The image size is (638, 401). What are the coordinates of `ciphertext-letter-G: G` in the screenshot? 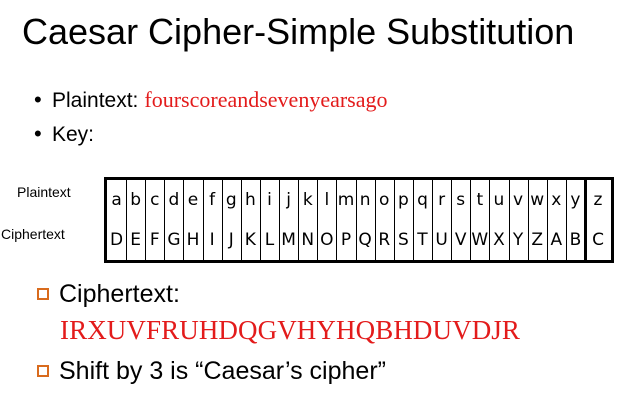 It's located at (174, 240).